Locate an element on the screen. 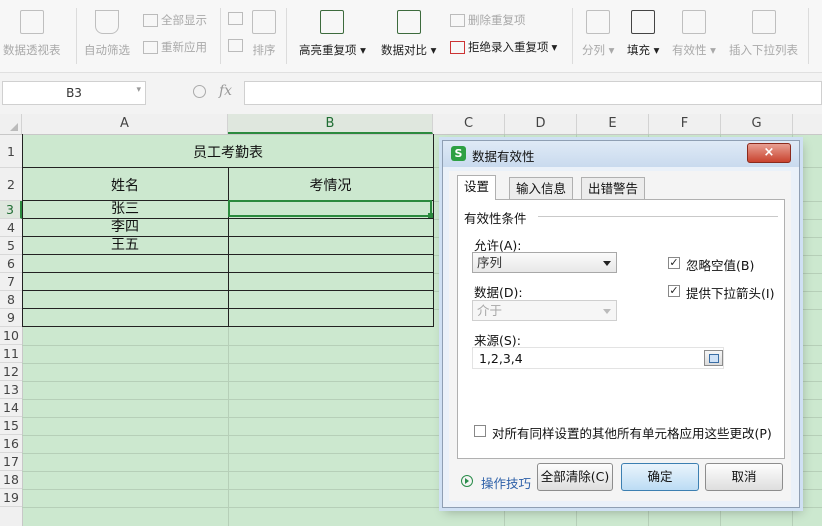 This screenshot has height=526, width=822. column-header-a: A is located at coordinates (125, 124).